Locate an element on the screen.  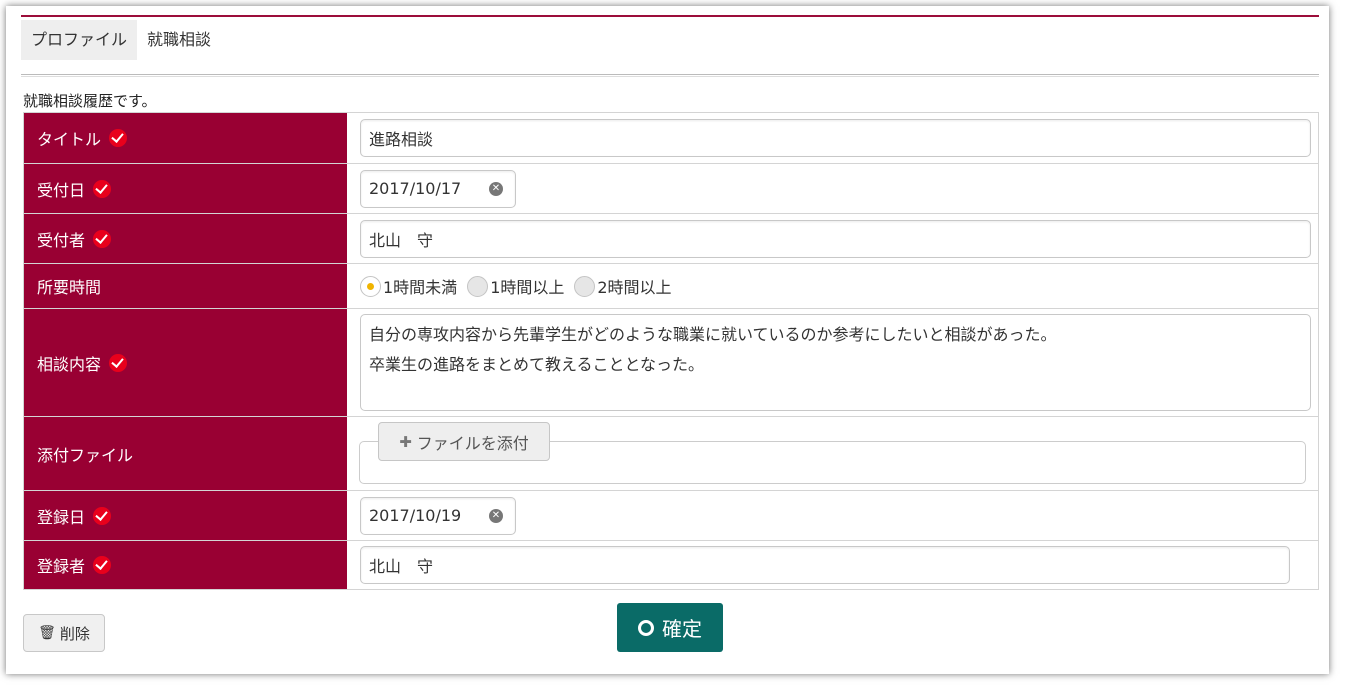
tab-profile: プロファイル is located at coordinates (79, 40).